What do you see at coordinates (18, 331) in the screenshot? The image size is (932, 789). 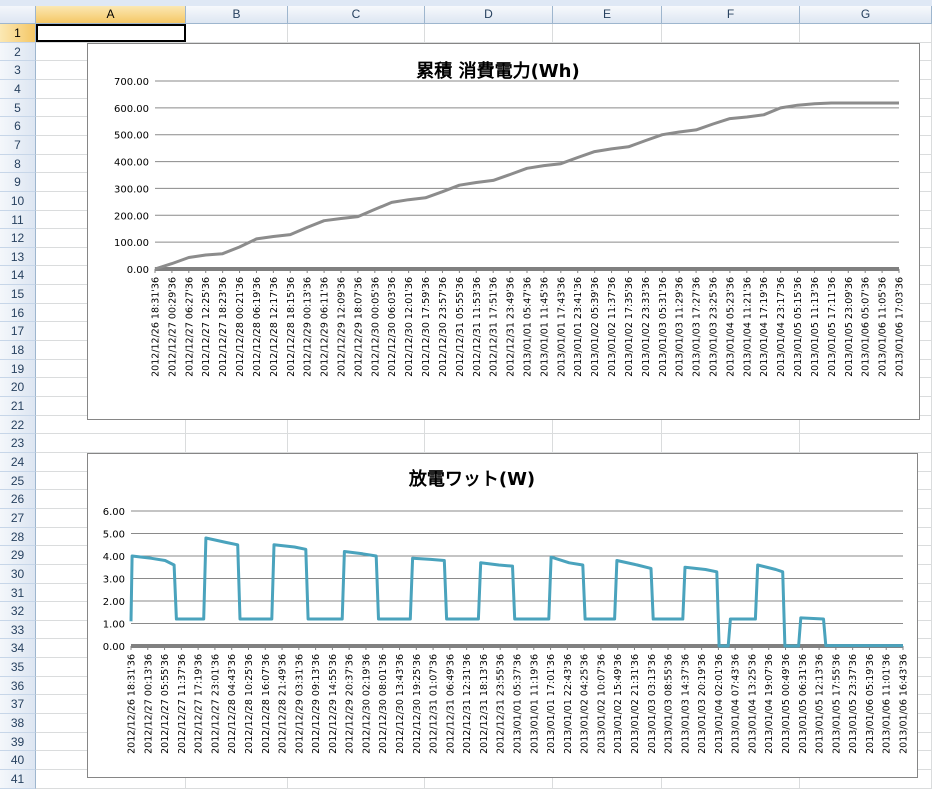 I see `row-header-17: 17` at bounding box center [18, 331].